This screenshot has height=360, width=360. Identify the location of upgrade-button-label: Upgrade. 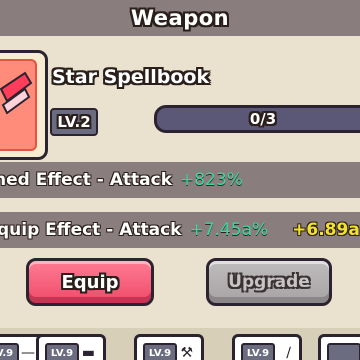
(269, 282).